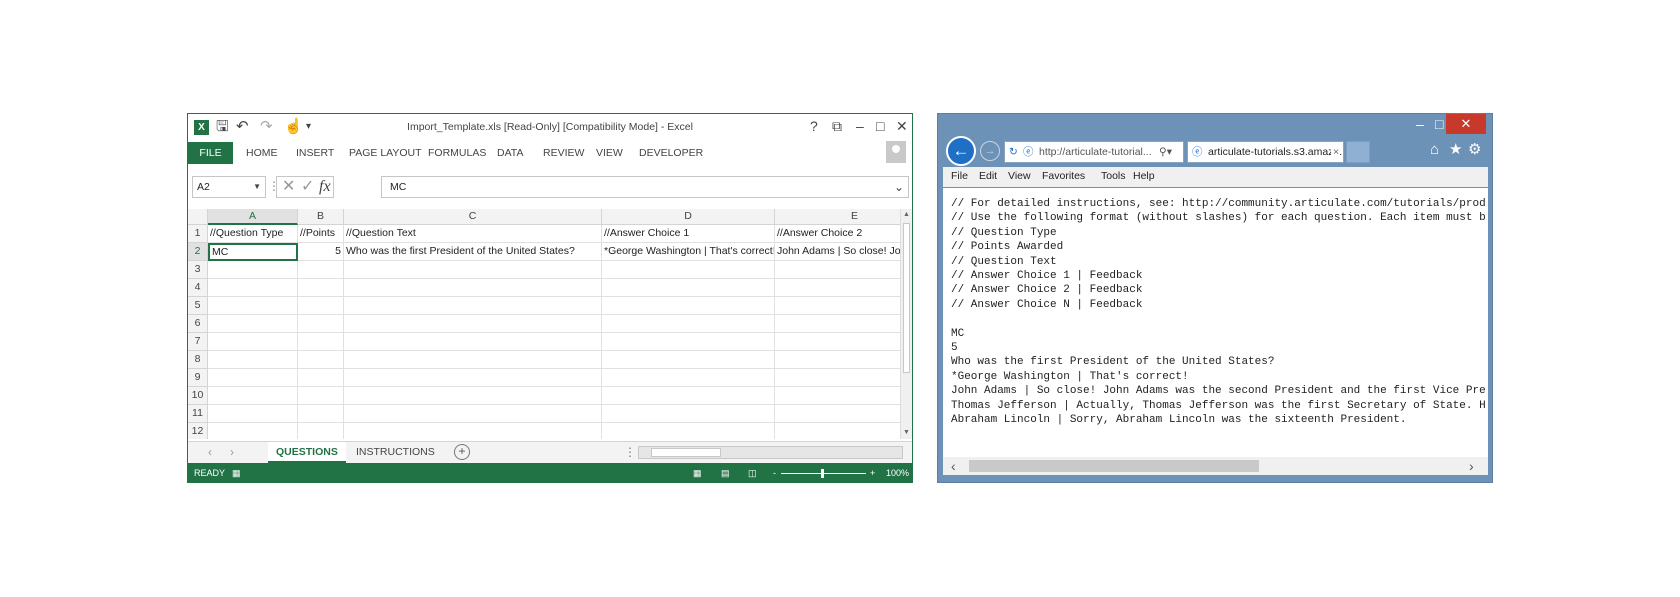  What do you see at coordinates (198, 288) in the screenshot?
I see `row-header: 4` at bounding box center [198, 288].